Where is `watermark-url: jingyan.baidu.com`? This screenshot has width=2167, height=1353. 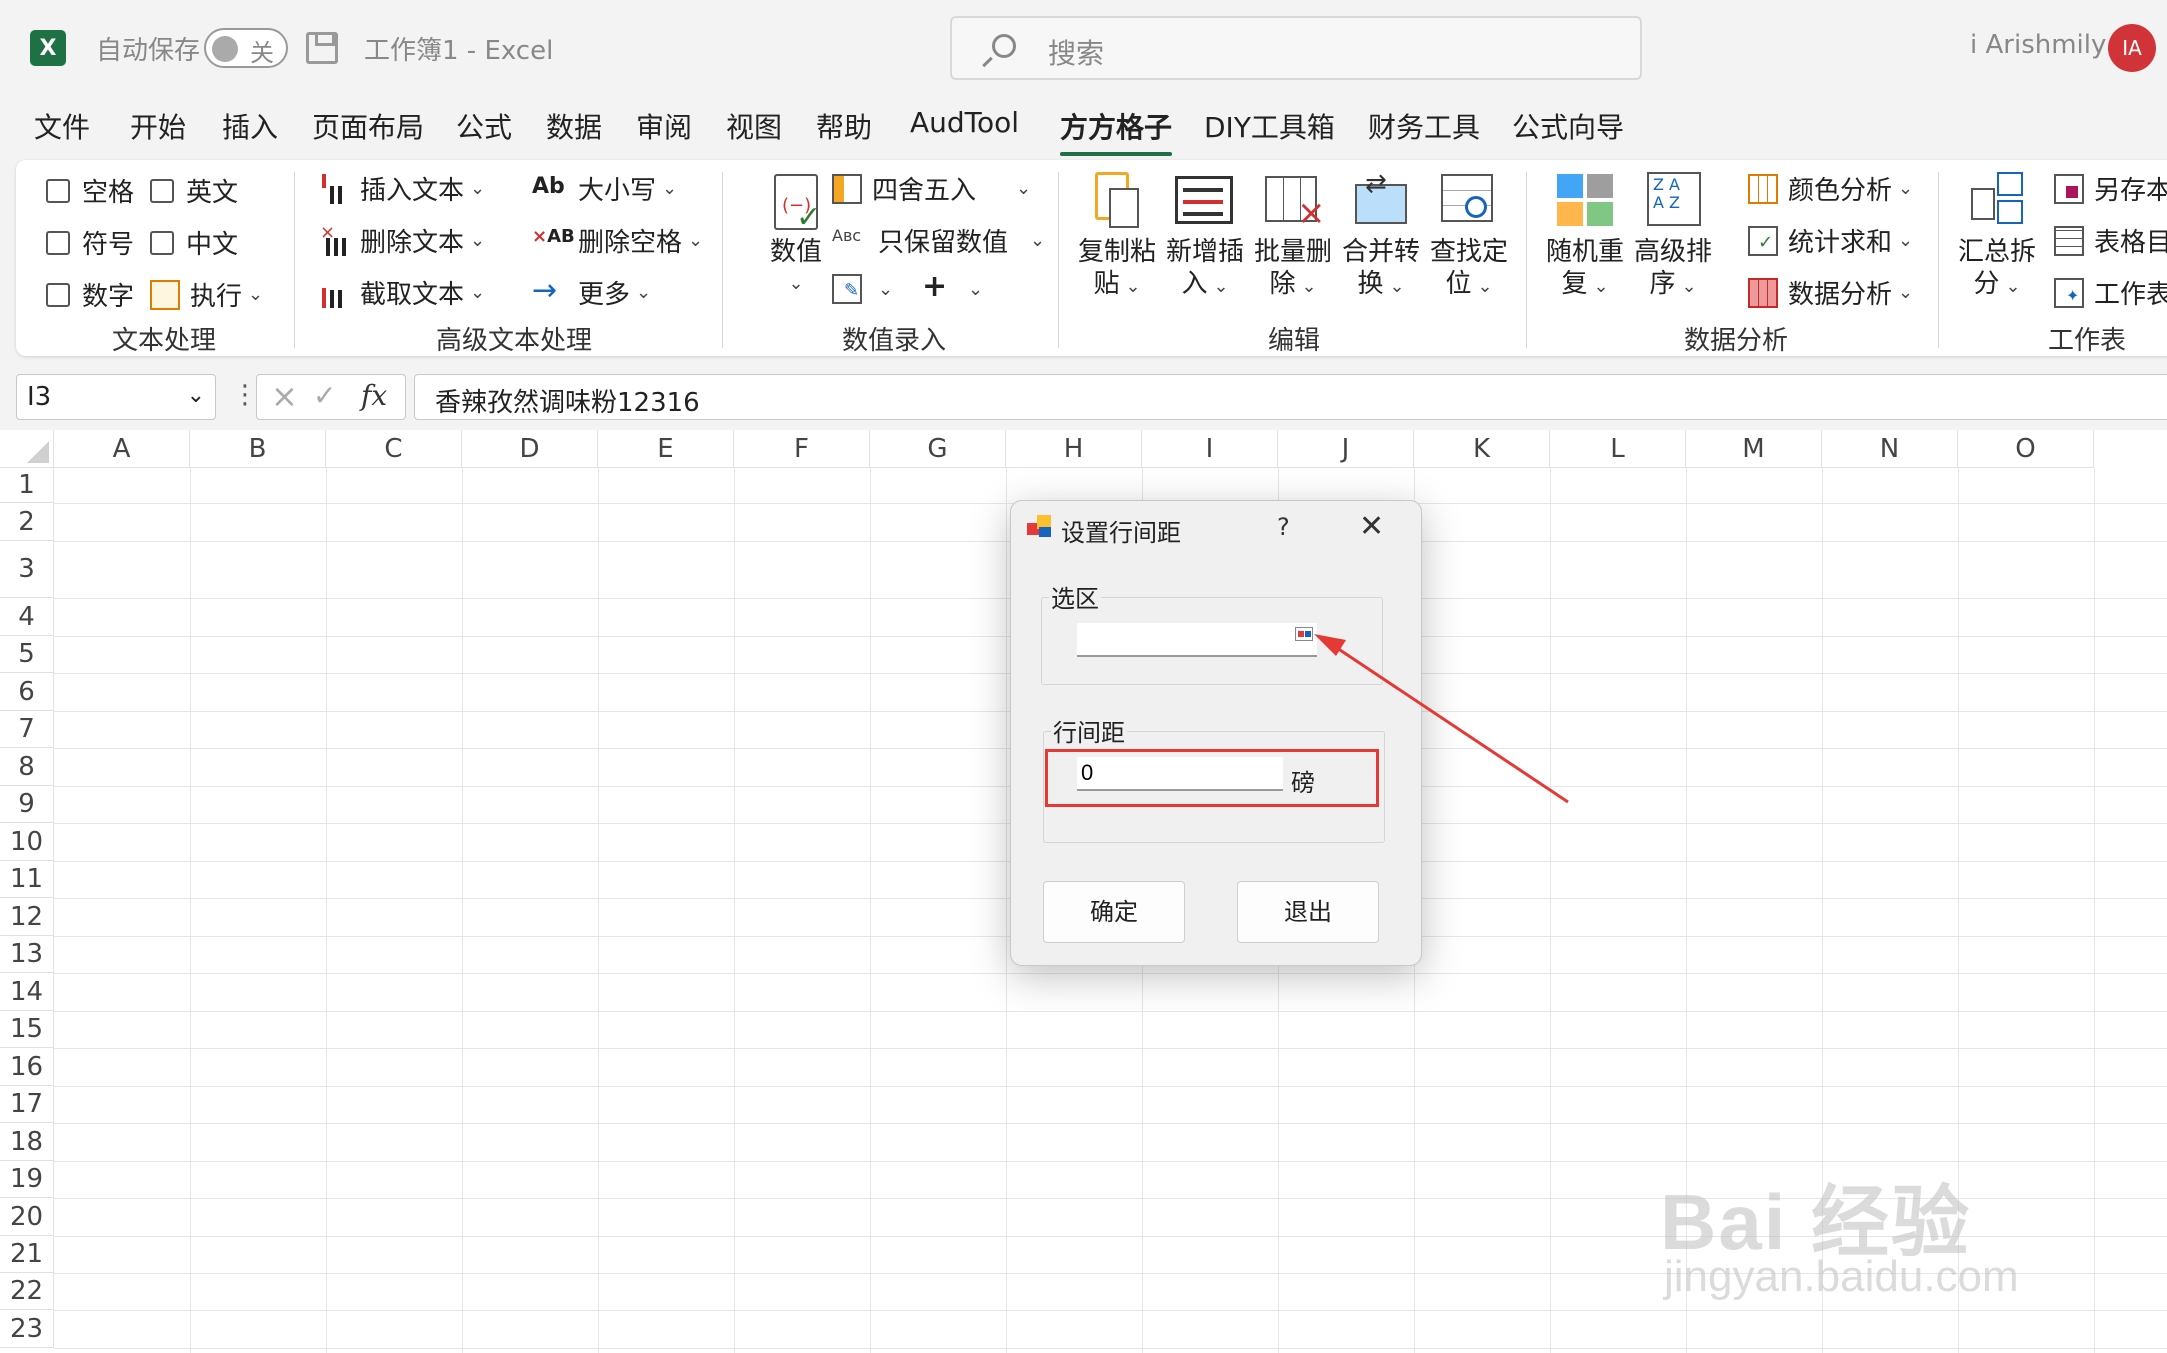 watermark-url: jingyan.baidu.com is located at coordinates (1841, 1276).